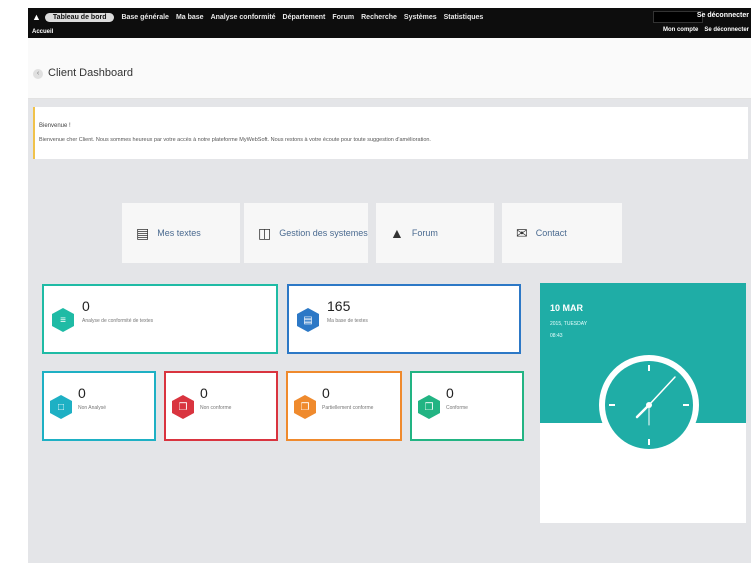 This screenshot has height=563, width=751. What do you see at coordinates (243, 17) in the screenshot?
I see `nav-item-analyse: Analyse conformité` at bounding box center [243, 17].